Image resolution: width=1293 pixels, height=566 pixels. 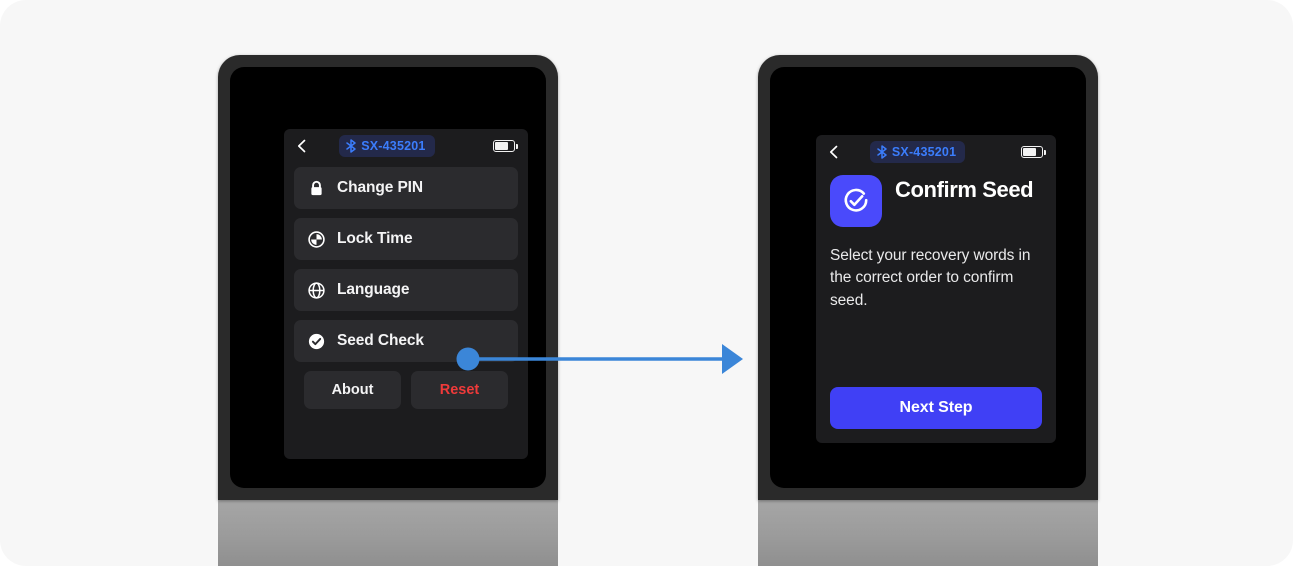 I want to click on menu-item-change-pin: Change PIN, so click(x=406, y=188).